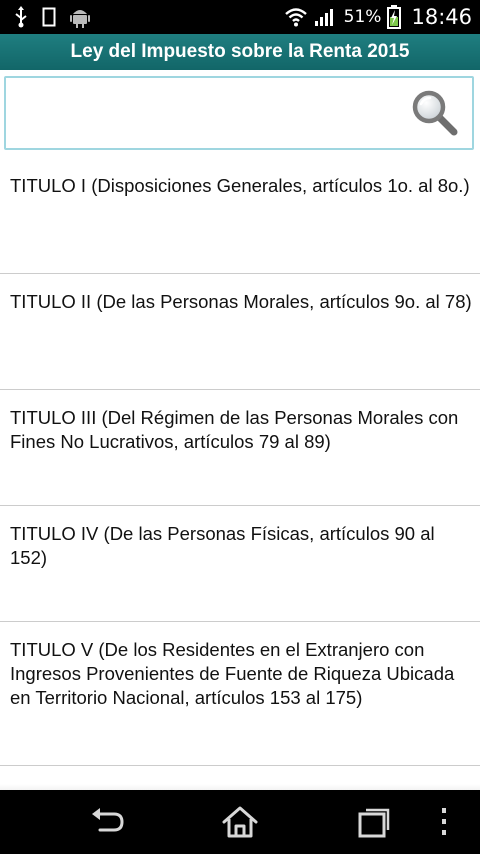 The height and width of the screenshot is (854, 480). I want to click on status-bar: 51% 18:46, so click(240, 17).